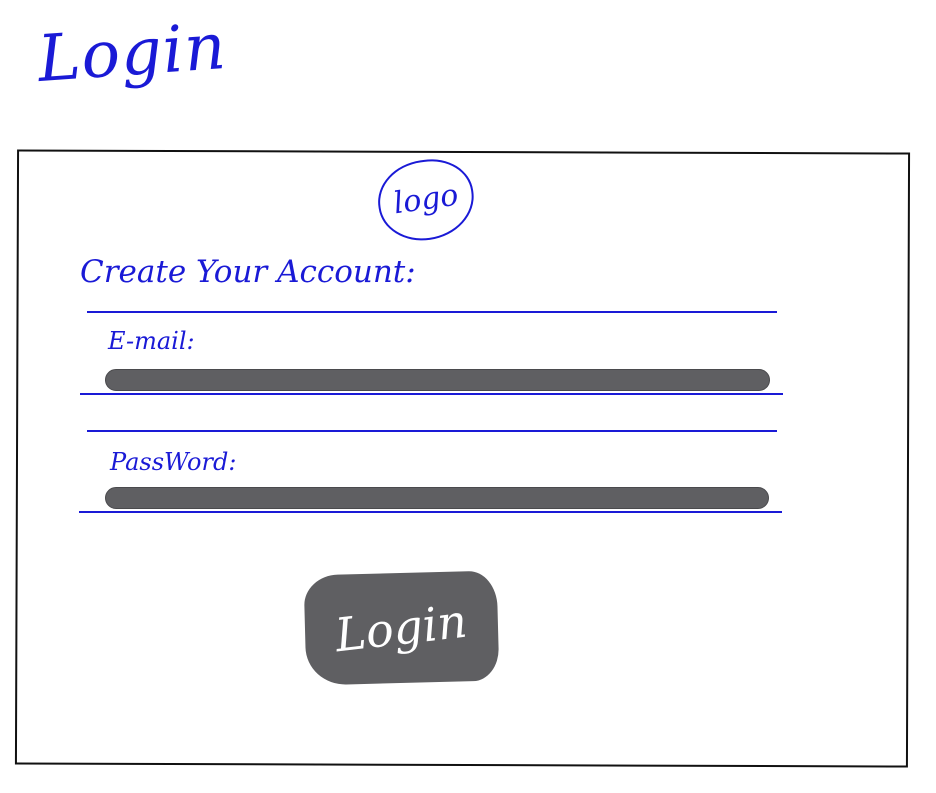  I want to click on password-label: PassWord:, so click(173, 462).